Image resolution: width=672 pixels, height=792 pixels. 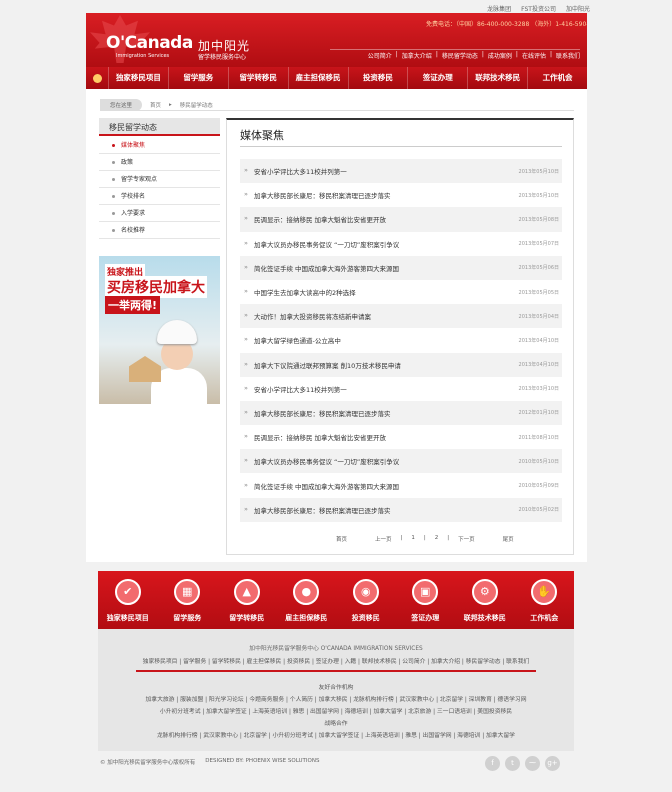 I want to click on nav-employer: 雇主担保移民, so click(x=317, y=78).